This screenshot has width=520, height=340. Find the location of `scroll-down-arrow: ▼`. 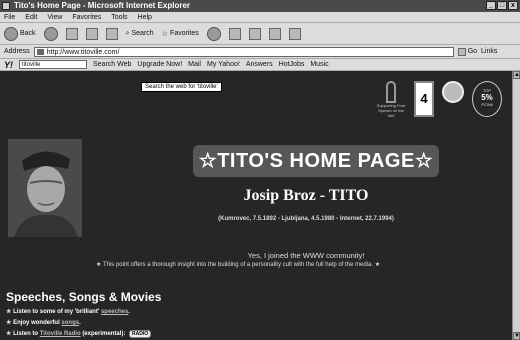

scroll-down-arrow: ▼ is located at coordinates (516, 336).